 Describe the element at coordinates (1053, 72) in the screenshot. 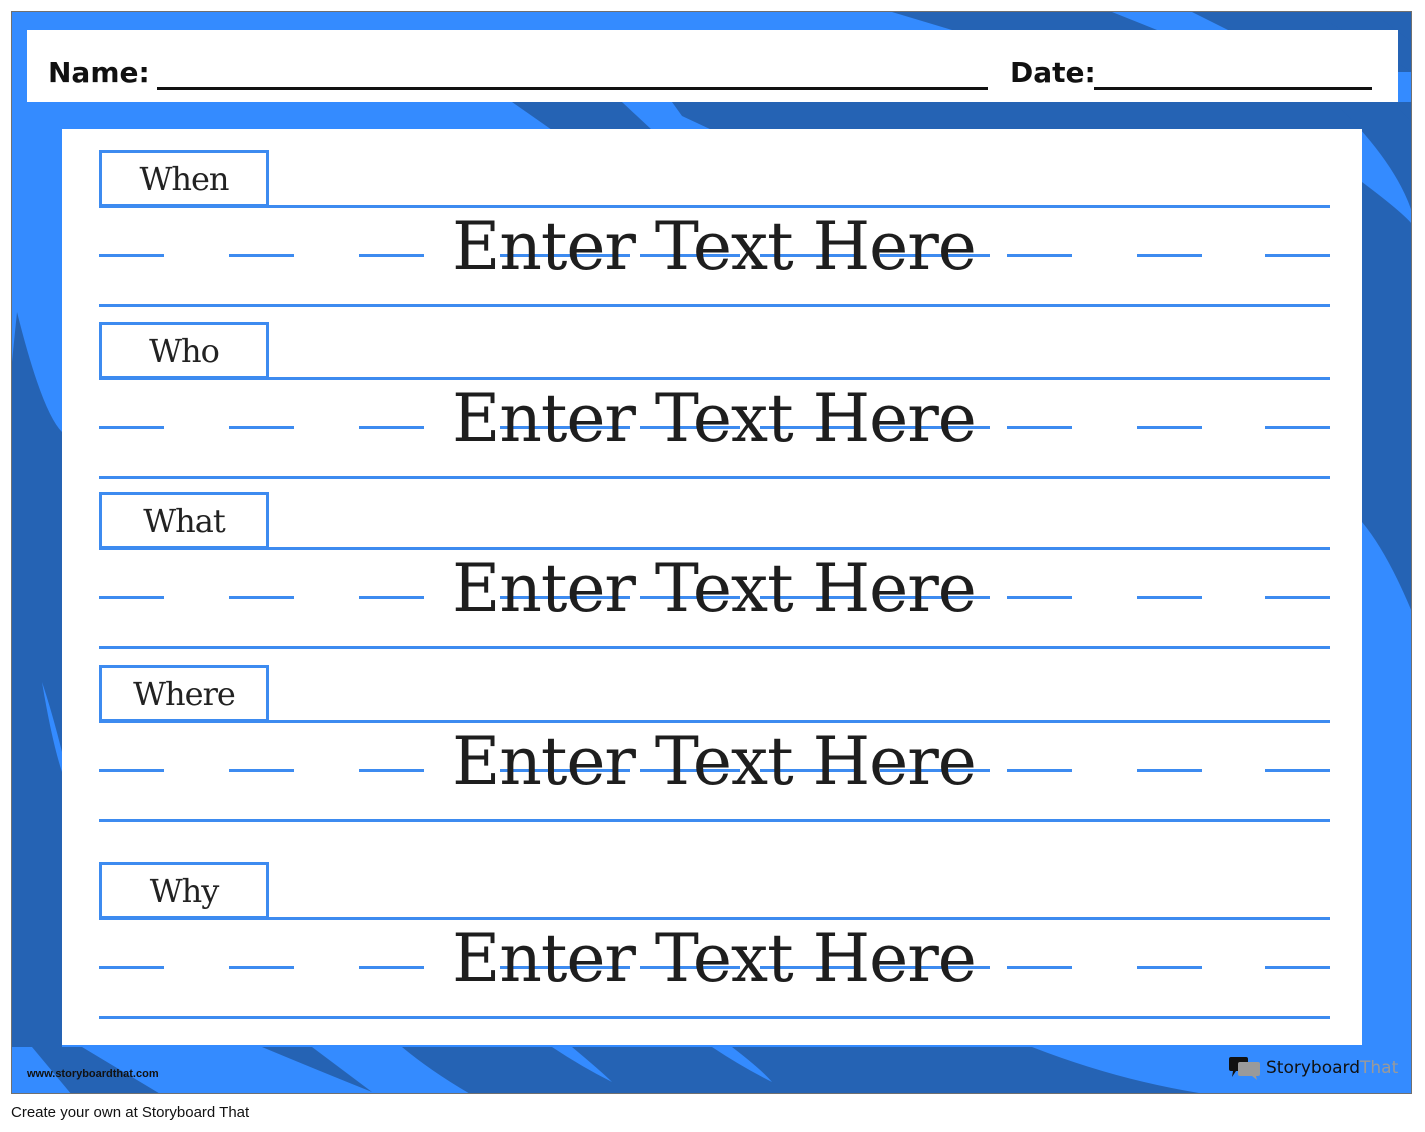

I see `date-label: Date:` at that location.